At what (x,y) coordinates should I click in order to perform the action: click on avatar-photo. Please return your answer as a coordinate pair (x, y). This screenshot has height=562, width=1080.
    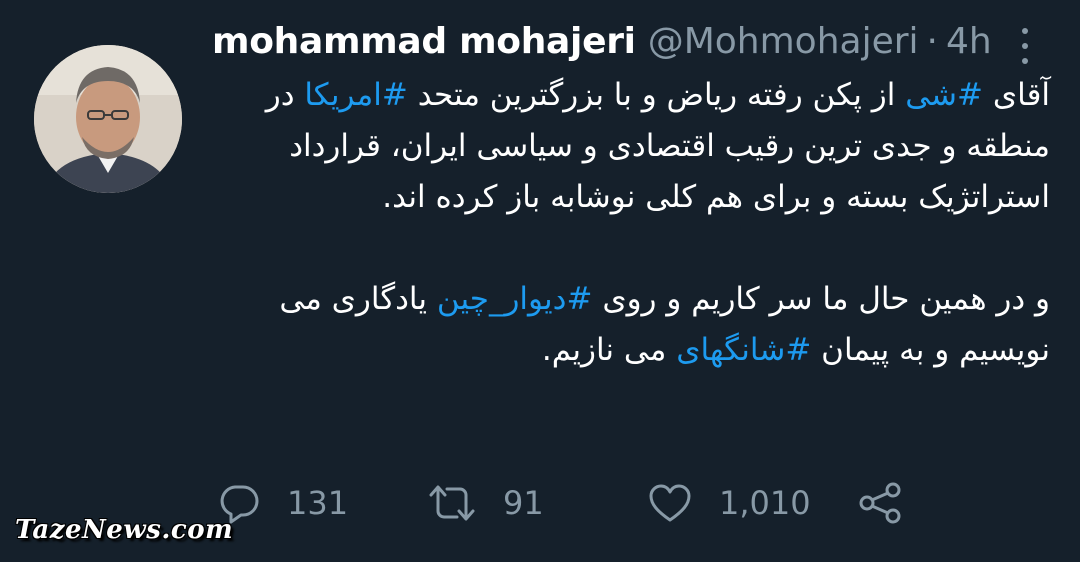
    Looking at the image, I should click on (108, 119).